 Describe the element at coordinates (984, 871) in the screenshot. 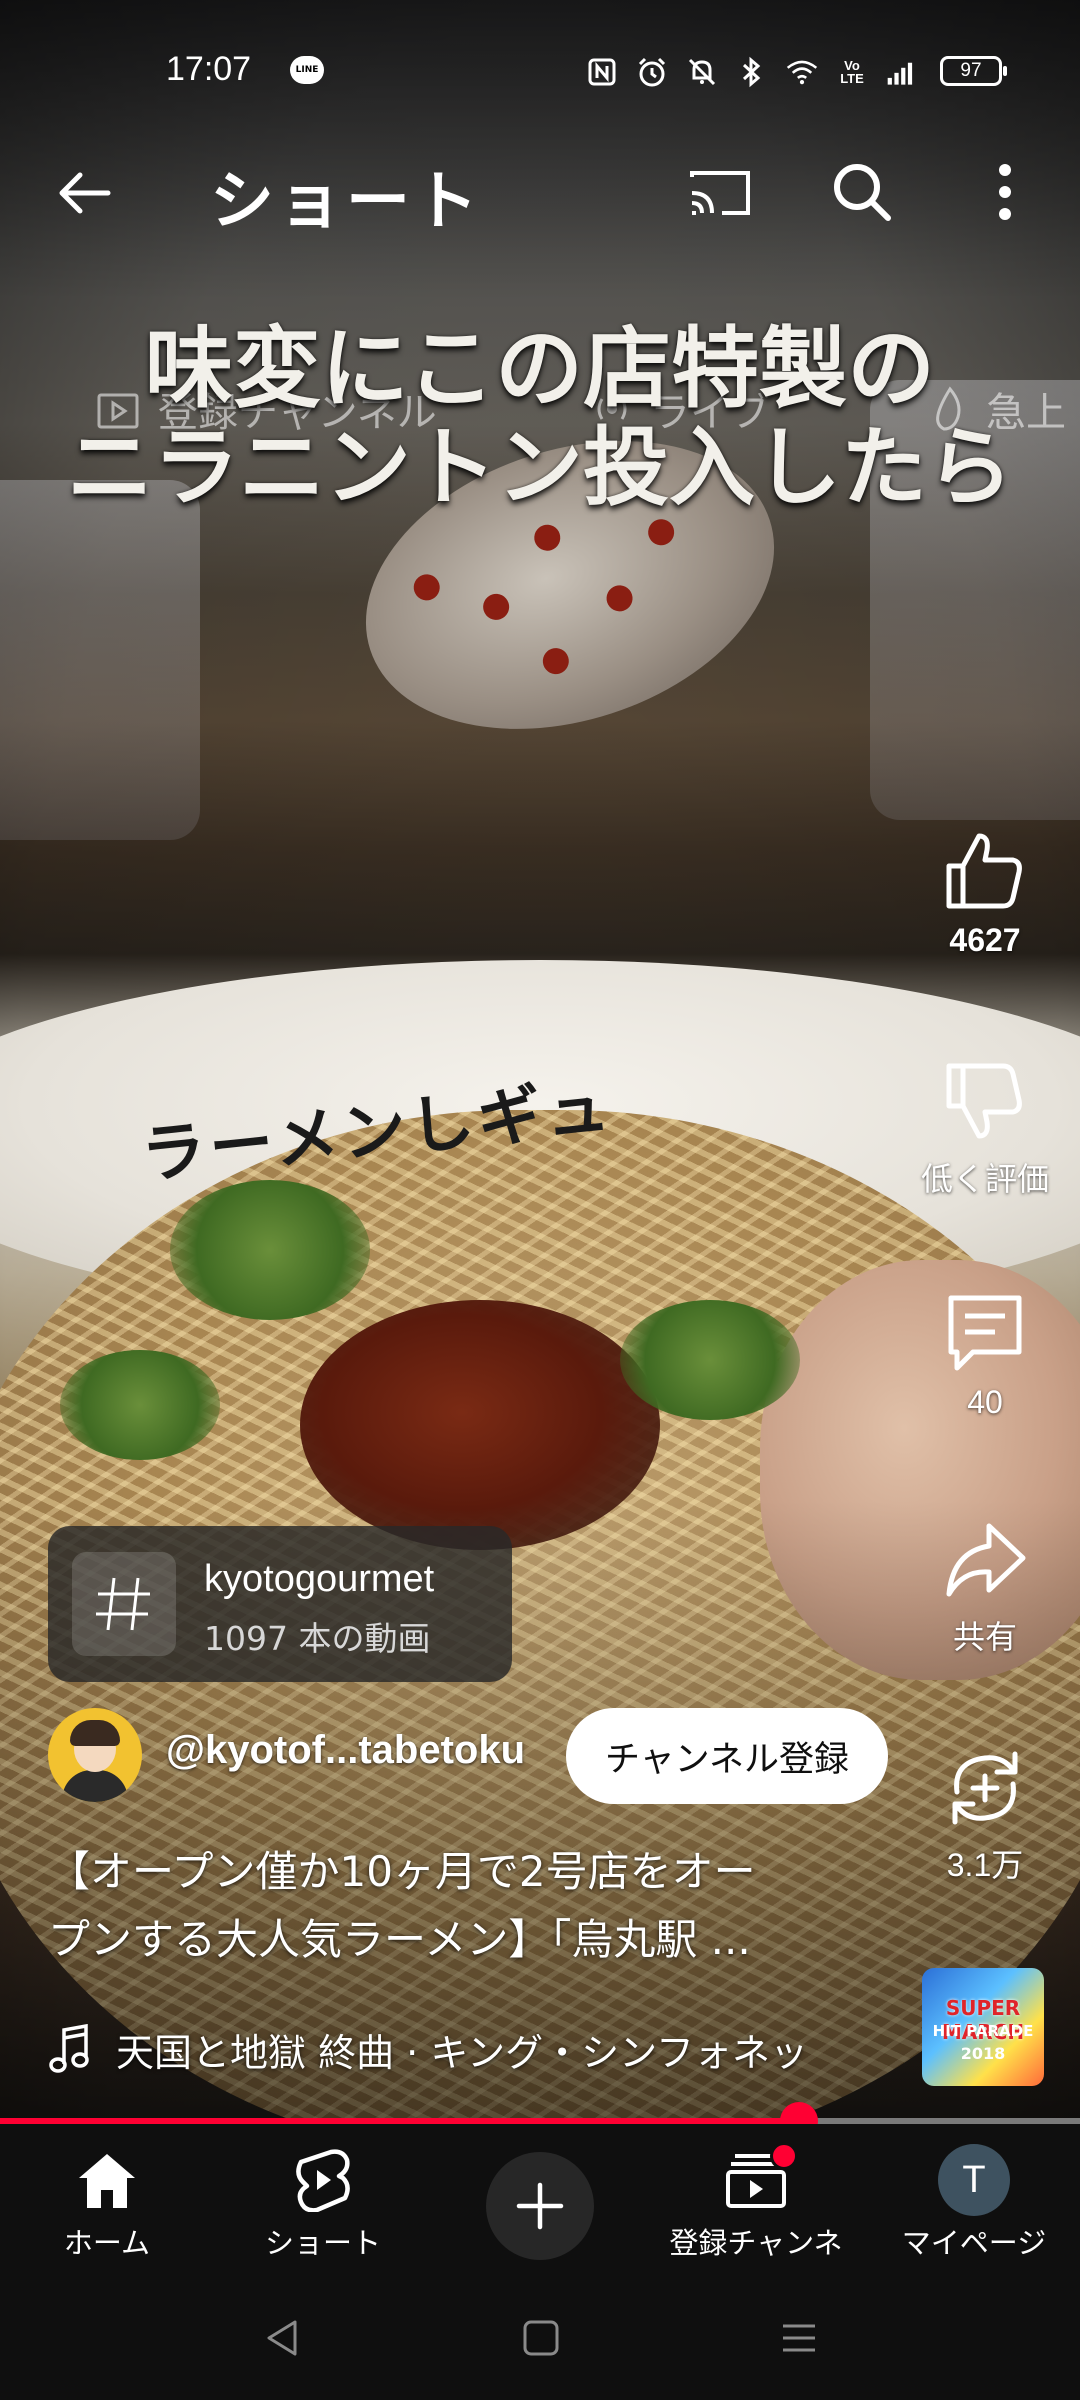

I see `thumbs-up-icon` at that location.